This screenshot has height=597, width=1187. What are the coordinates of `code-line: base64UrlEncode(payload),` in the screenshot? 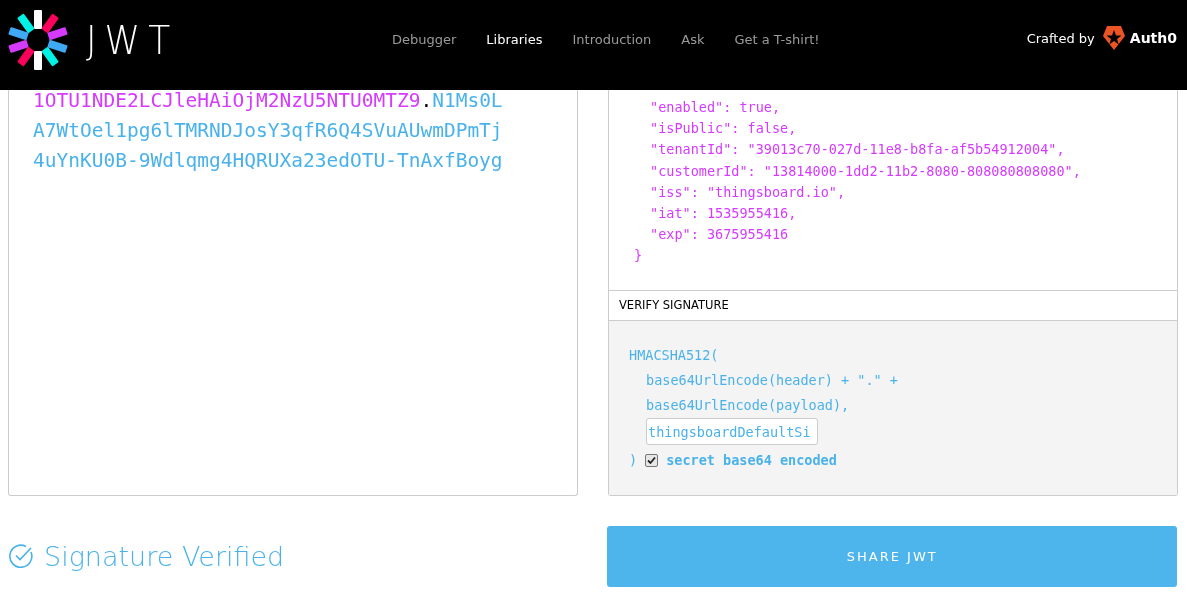 It's located at (748, 405).